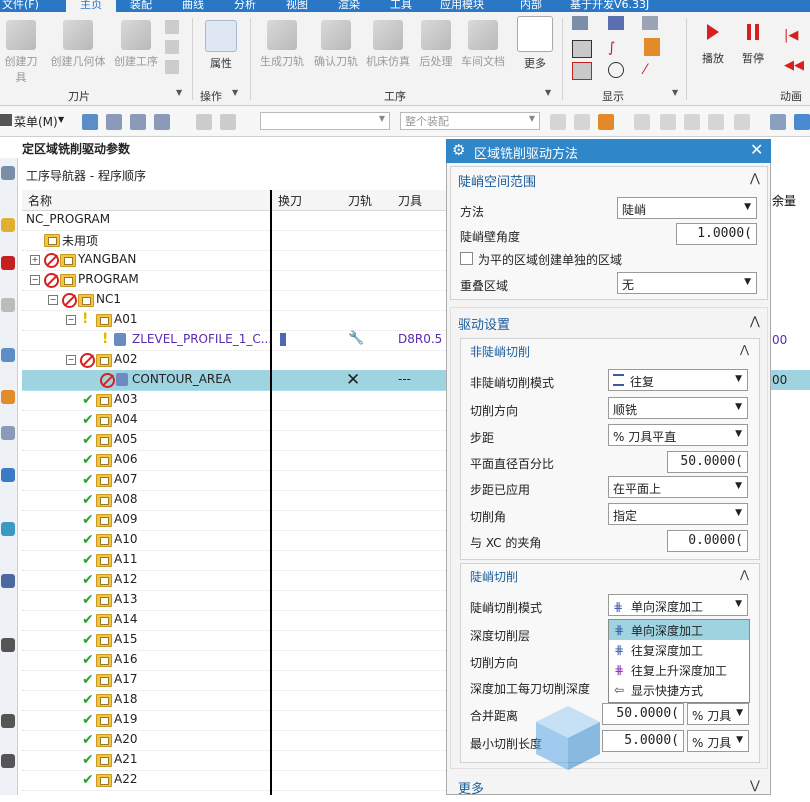 This screenshot has height=802, width=810. Describe the element at coordinates (471, 790) in the screenshot. I see `more-section-title: 更多` at that location.